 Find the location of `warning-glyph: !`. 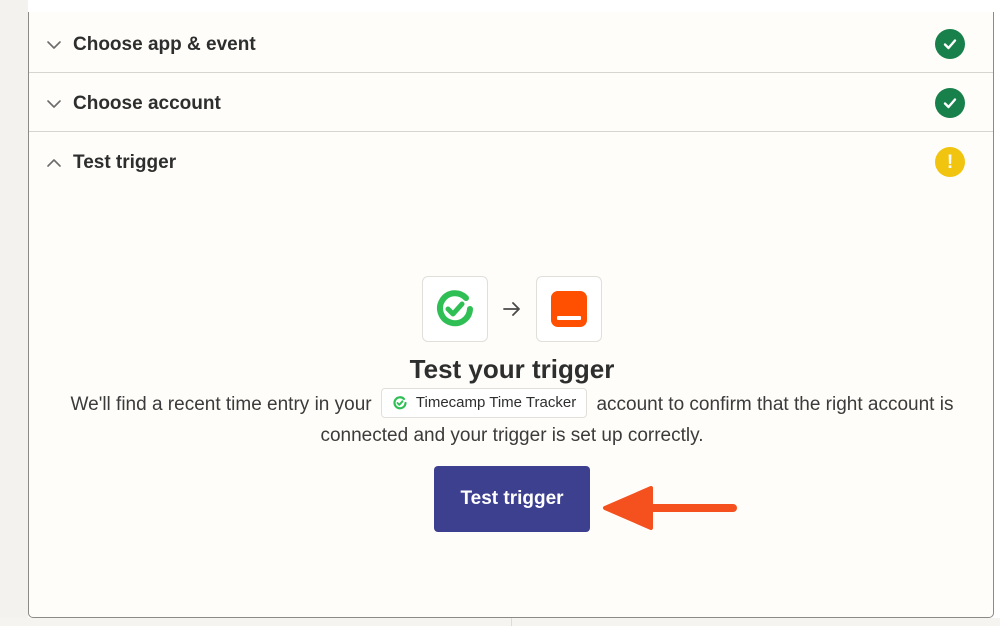

warning-glyph: ! is located at coordinates (950, 162).